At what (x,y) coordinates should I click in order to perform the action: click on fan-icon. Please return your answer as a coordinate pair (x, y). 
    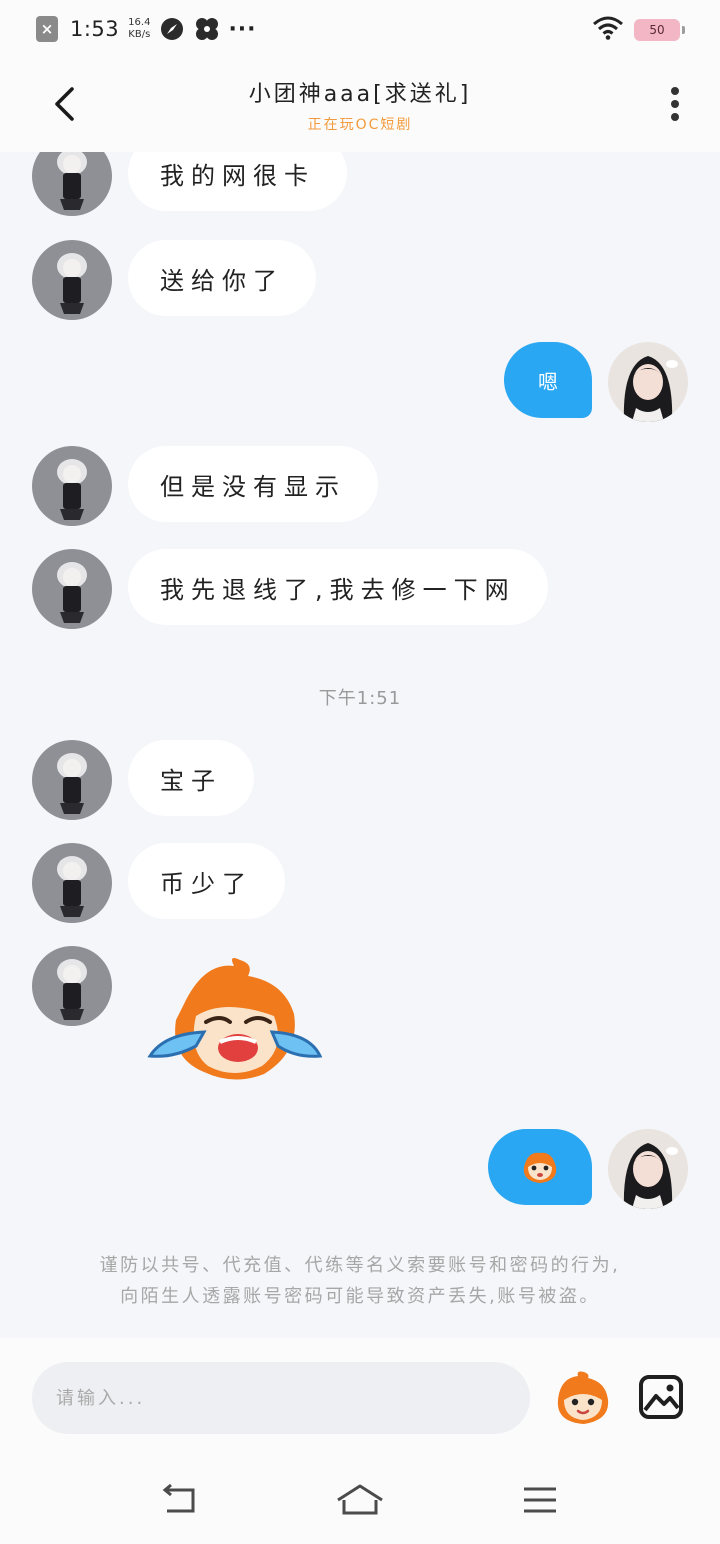
    Looking at the image, I should click on (207, 29).